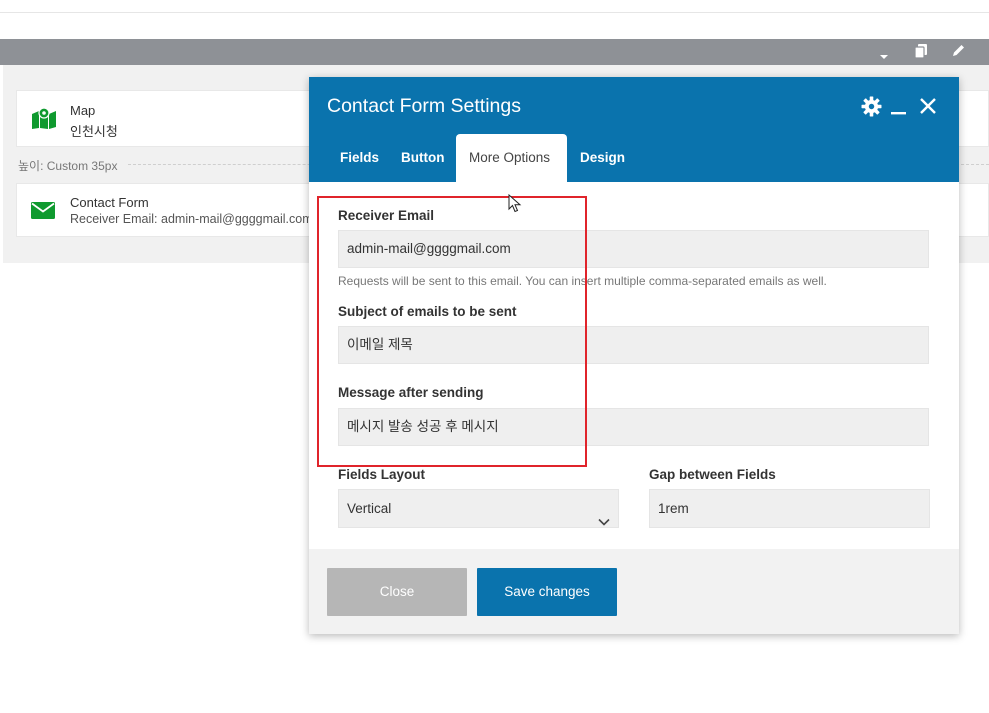  I want to click on caret-down-icon, so click(884, 56).